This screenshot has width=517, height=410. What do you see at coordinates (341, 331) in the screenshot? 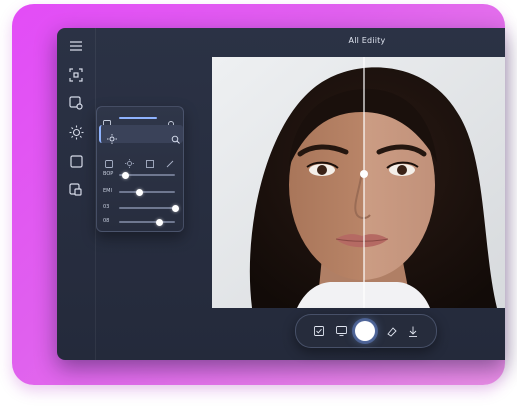
I see `monitor-icon` at bounding box center [341, 331].